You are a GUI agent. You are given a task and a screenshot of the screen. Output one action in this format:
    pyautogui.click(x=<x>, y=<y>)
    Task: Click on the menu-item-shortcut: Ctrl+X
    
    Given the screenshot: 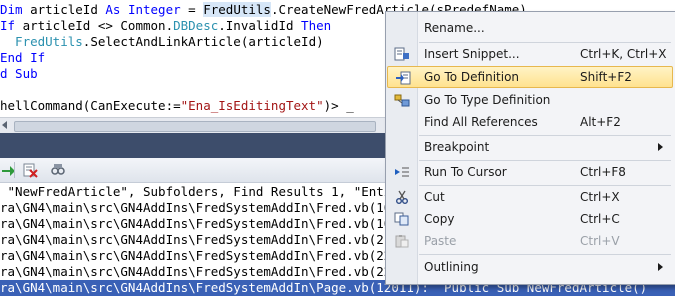 What is the action you would take?
    pyautogui.click(x=600, y=197)
    